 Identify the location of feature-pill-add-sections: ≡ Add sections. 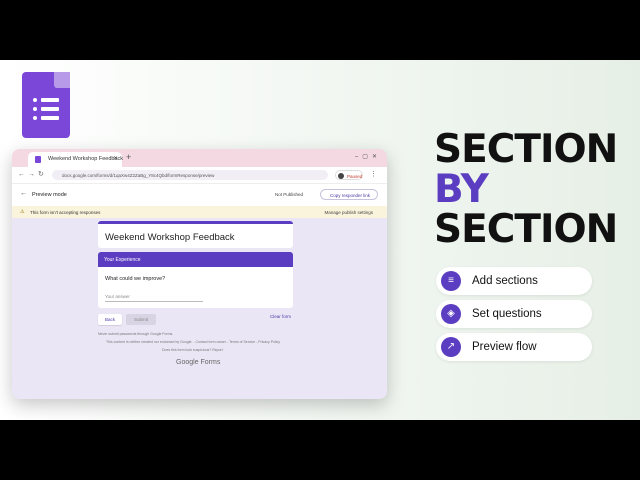
(514, 281).